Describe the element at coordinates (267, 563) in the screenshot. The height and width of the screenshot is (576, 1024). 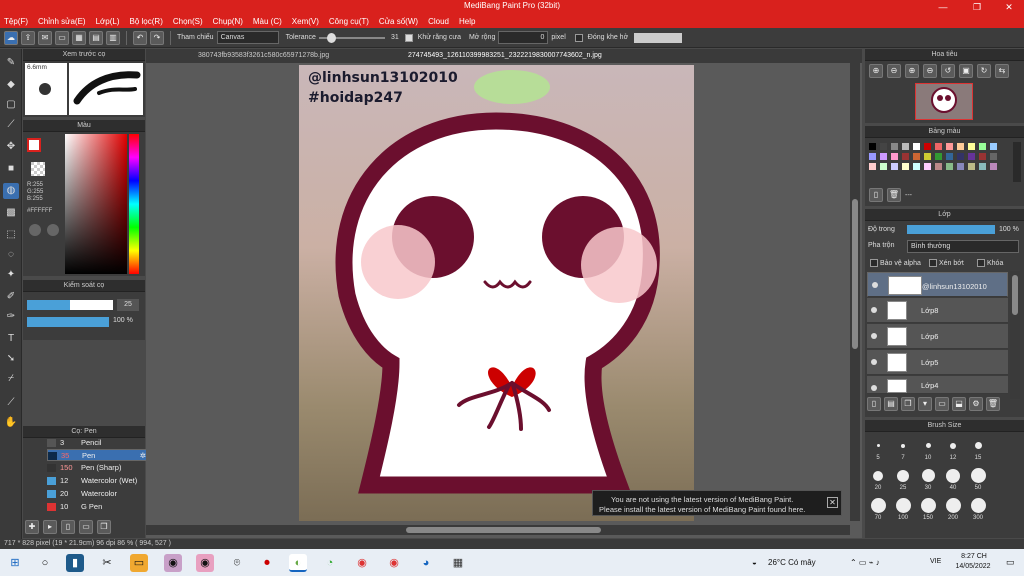
I see `record-icon: ⏺` at that location.